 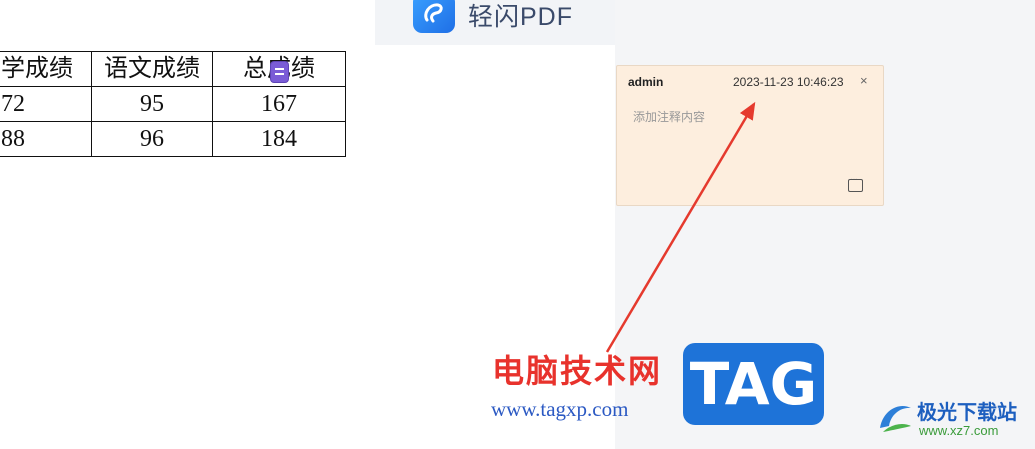 I want to click on table-cell: 96, so click(x=152, y=139).